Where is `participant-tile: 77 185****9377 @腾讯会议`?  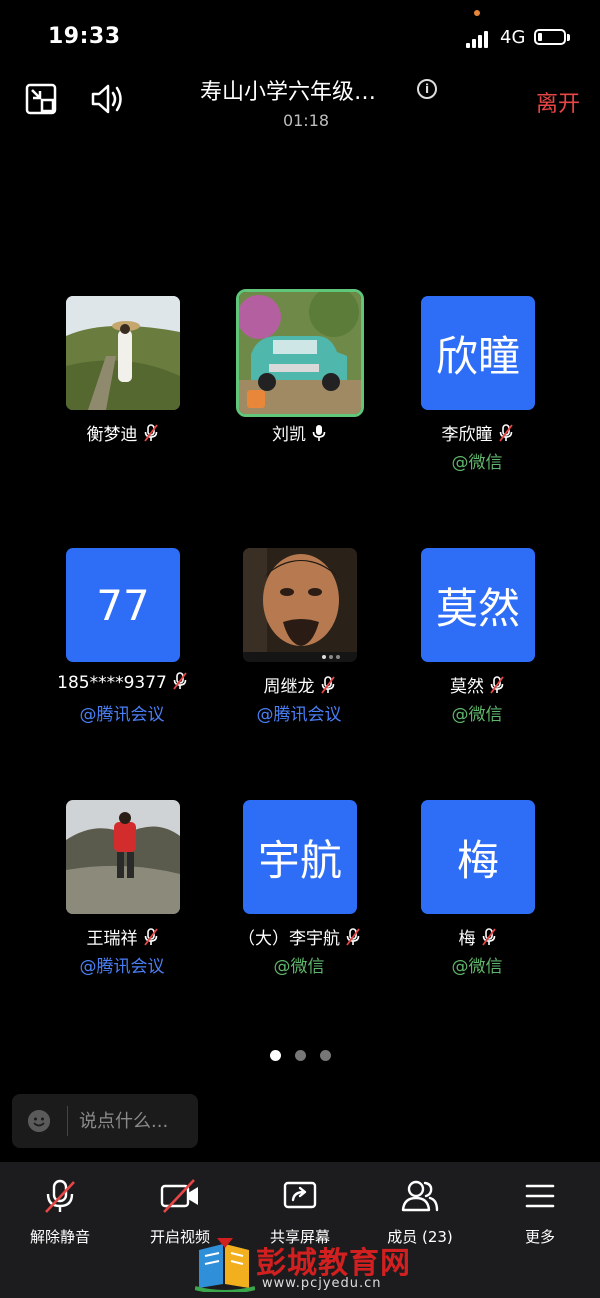 participant-tile: 77 185****9377 @腾讯会议 is located at coordinates (122, 648).